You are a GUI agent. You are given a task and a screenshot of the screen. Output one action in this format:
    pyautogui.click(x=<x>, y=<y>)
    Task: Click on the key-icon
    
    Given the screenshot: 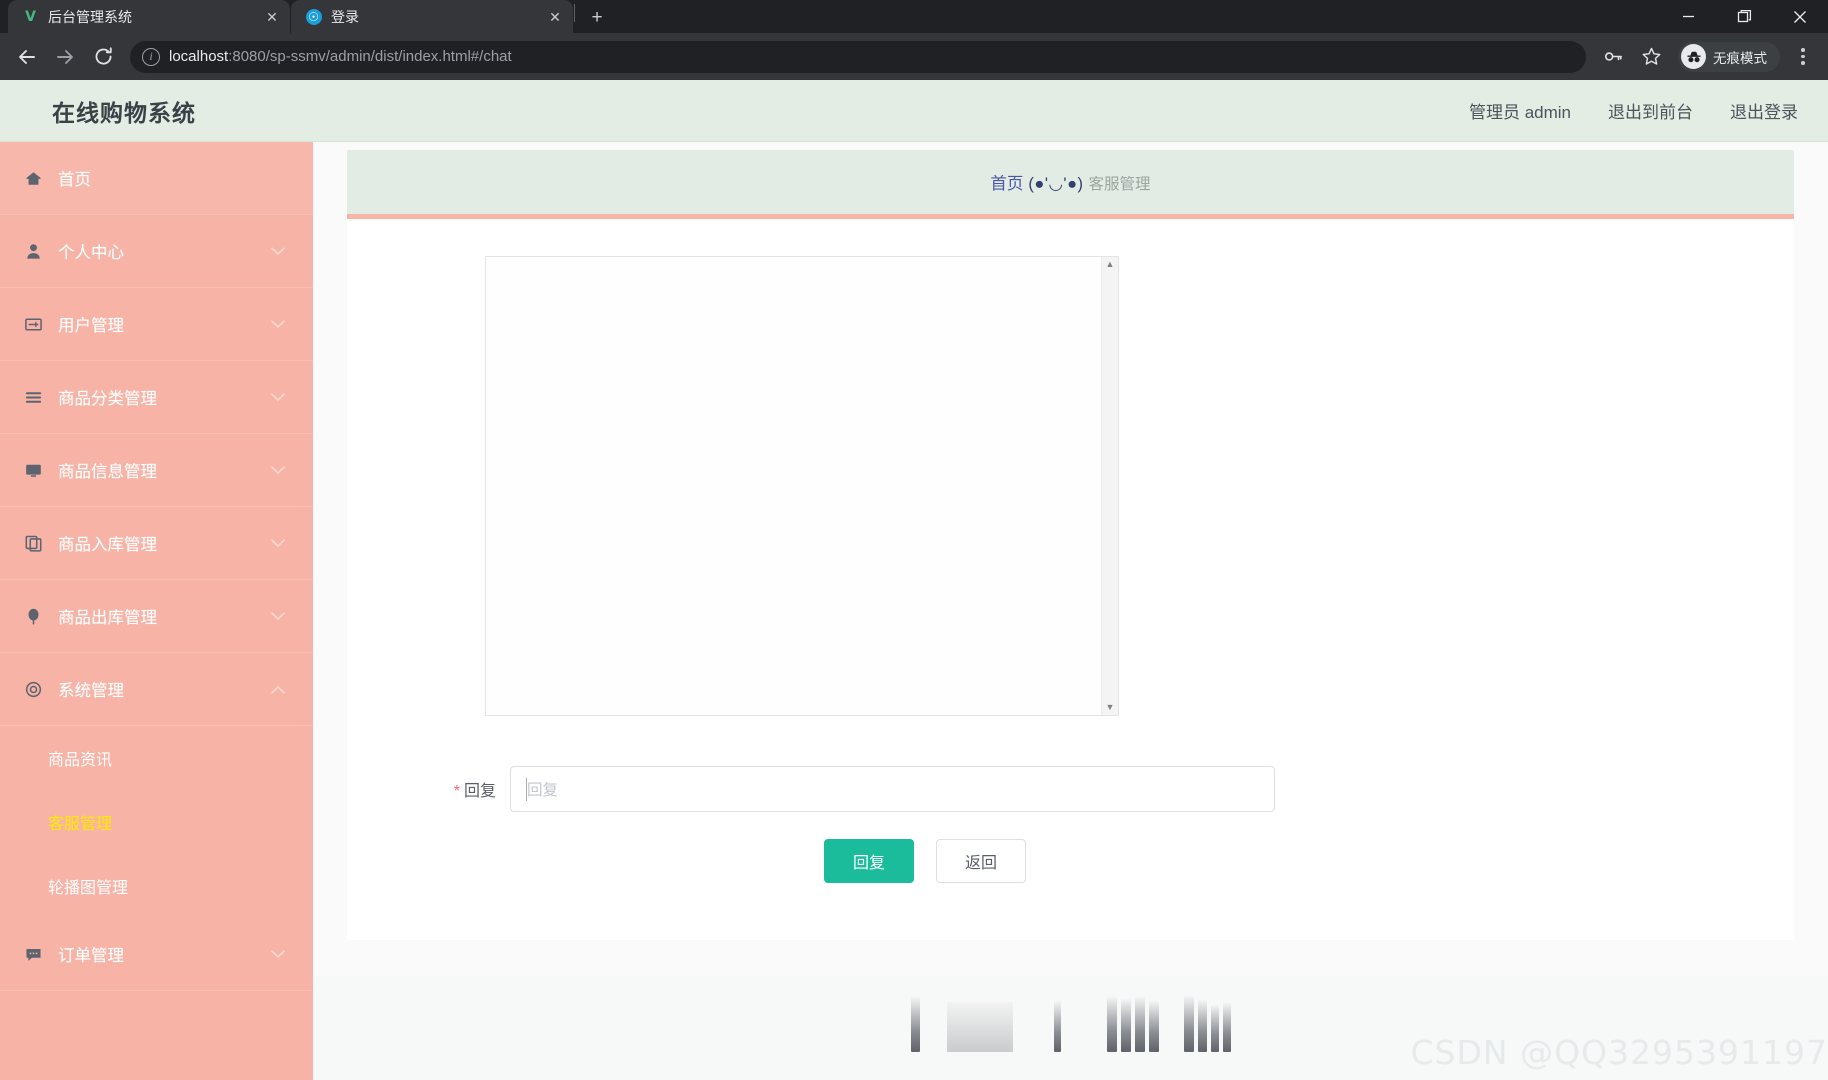 What is the action you would take?
    pyautogui.click(x=1613, y=57)
    